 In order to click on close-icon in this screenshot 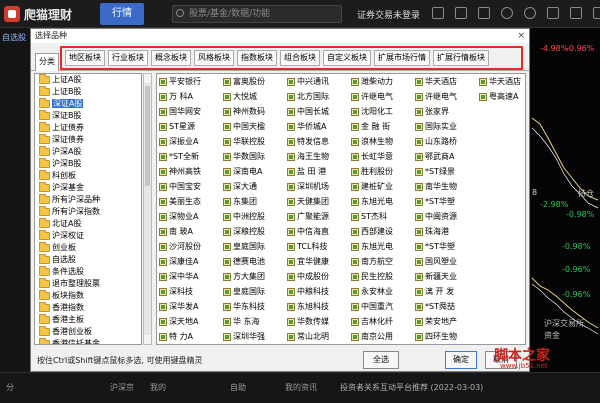, I will do `click(596, 13)`.